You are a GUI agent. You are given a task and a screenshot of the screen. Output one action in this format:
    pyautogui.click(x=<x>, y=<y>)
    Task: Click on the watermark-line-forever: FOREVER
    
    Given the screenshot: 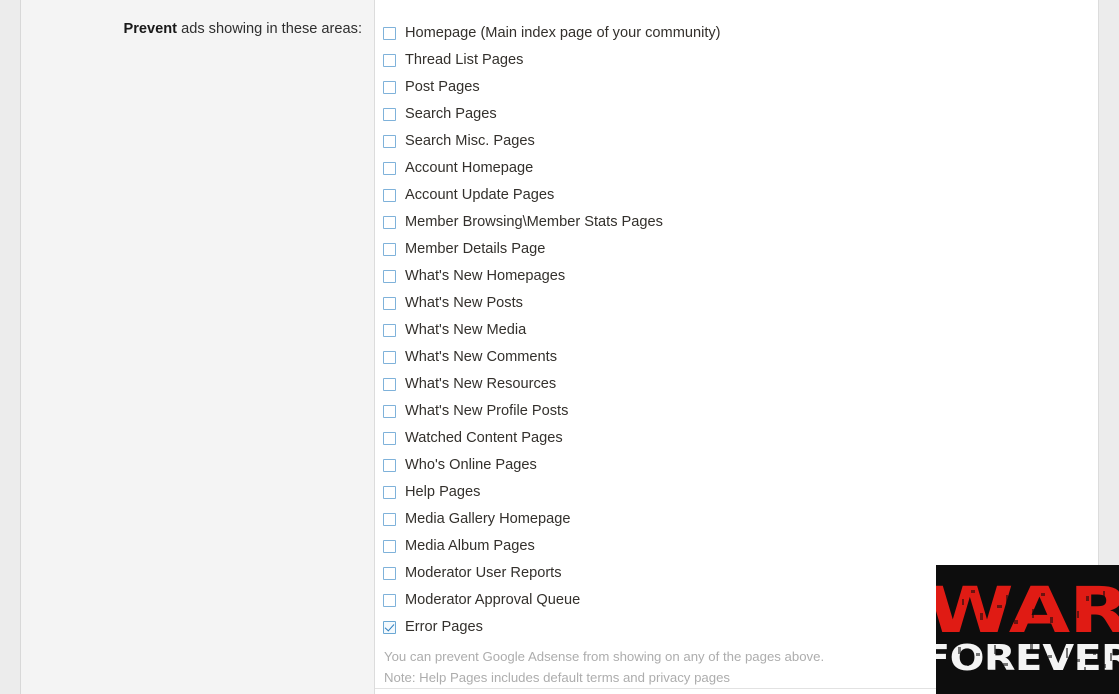 What is the action you would take?
    pyautogui.click(x=1027, y=659)
    